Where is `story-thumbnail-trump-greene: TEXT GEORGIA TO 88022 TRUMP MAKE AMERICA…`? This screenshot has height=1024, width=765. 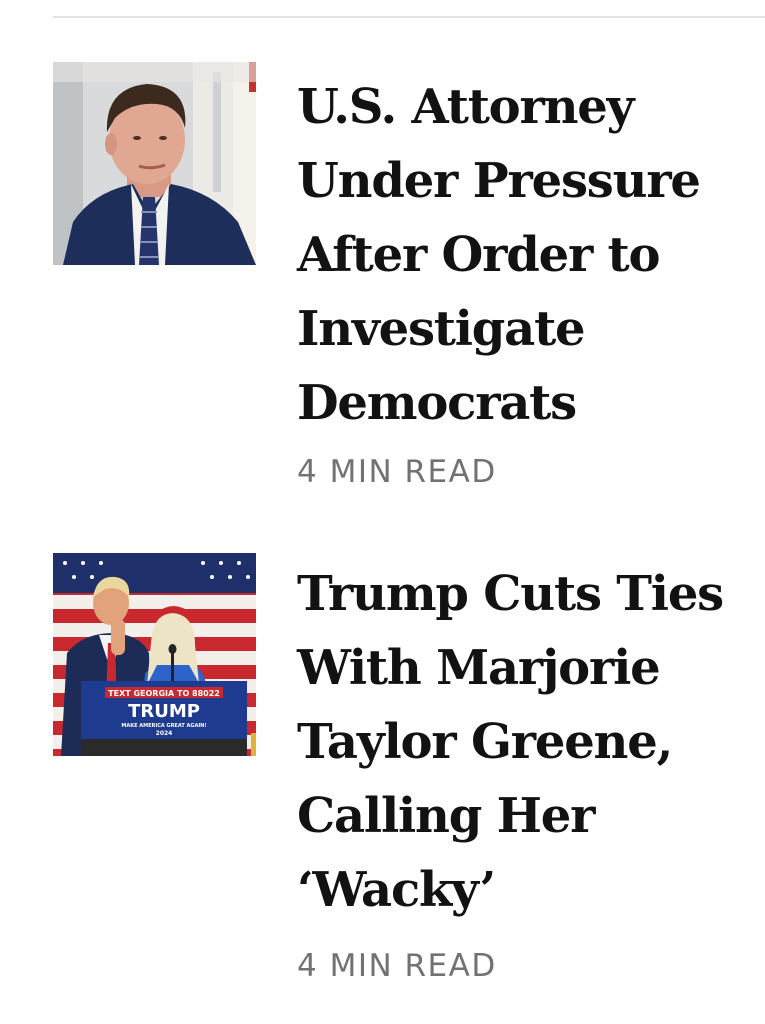
story-thumbnail-trump-greene: TEXT GEORGIA TO 88022 TRUMP MAKE AMERICA… is located at coordinates (154, 654).